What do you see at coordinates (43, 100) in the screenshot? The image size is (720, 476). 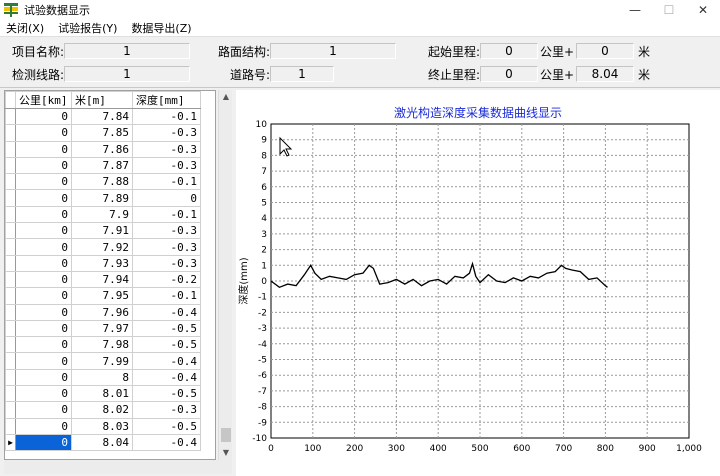 I see `header-km: 公里[km]` at bounding box center [43, 100].